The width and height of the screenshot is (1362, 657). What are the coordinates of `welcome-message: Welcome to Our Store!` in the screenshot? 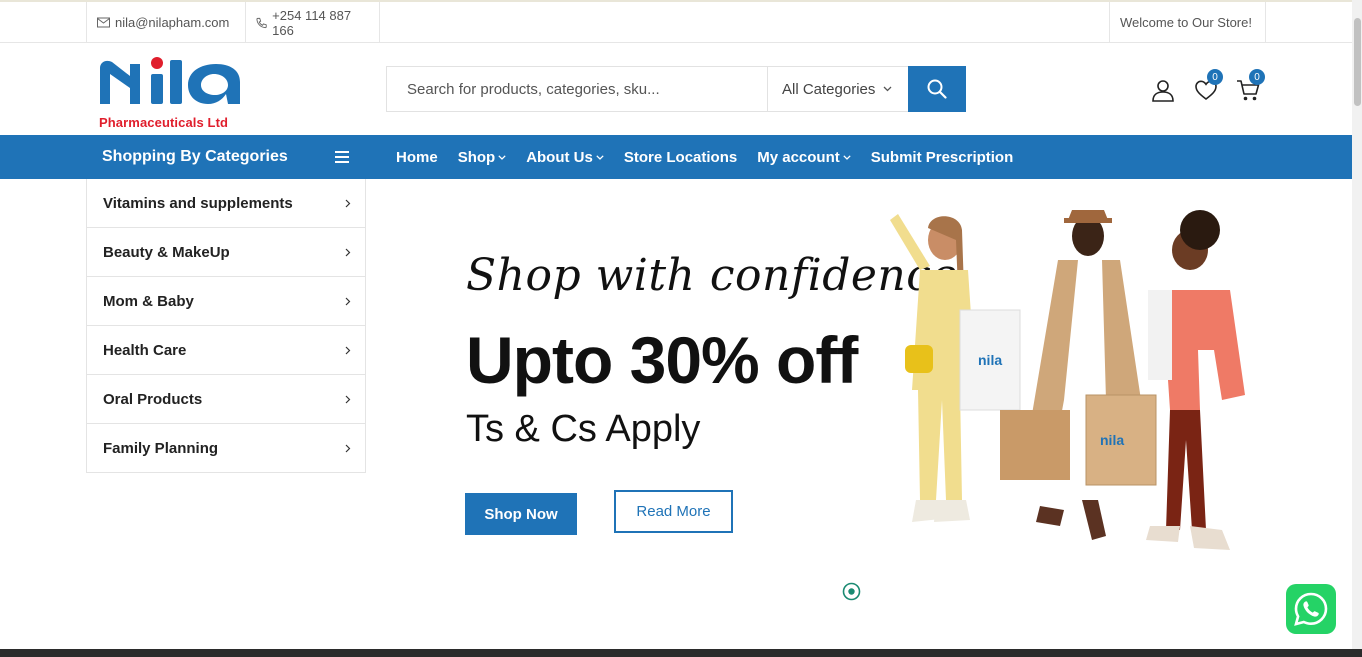 It's located at (1187, 22).